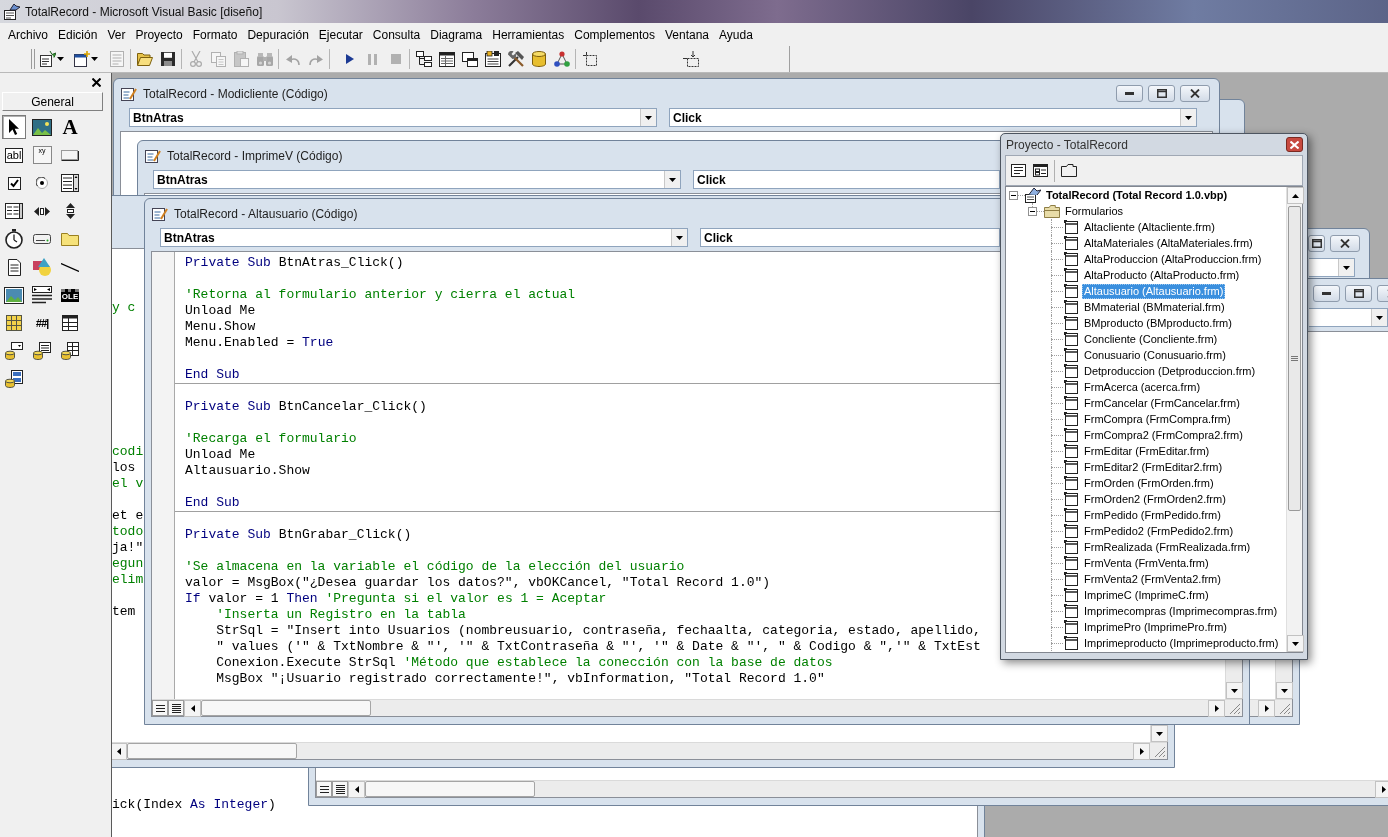  Describe the element at coordinates (1332, 267) in the screenshot. I see `procedure-dropdown` at that location.